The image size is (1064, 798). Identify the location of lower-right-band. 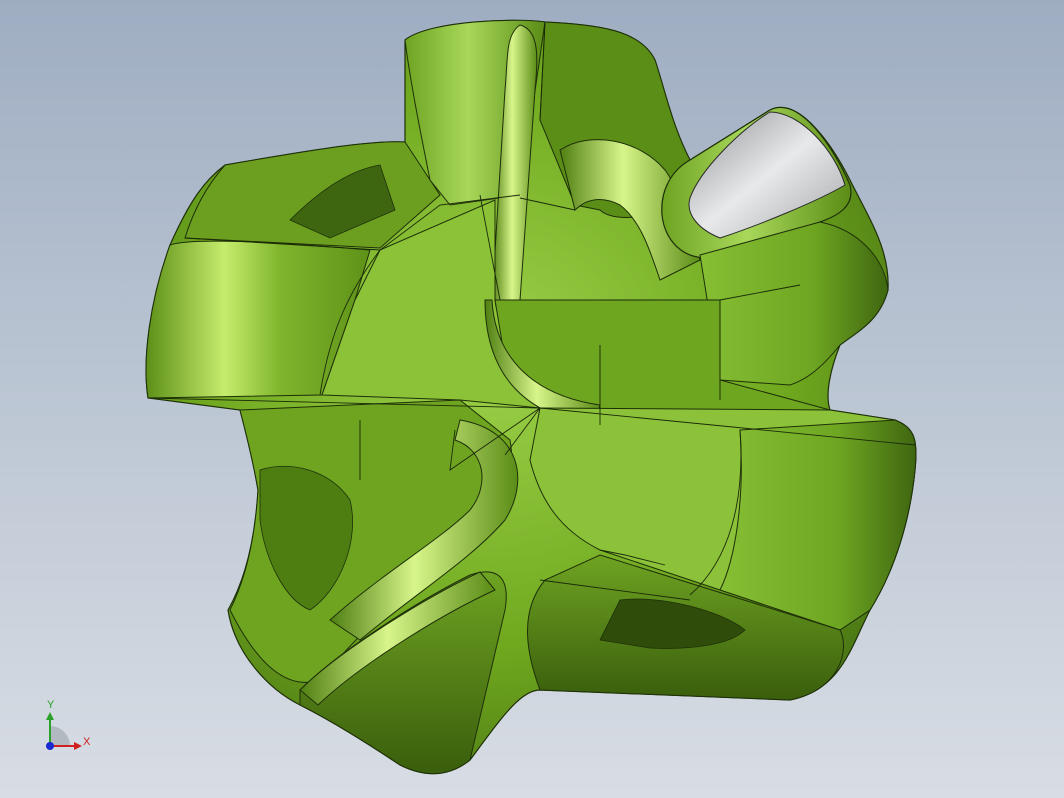
(818, 525).